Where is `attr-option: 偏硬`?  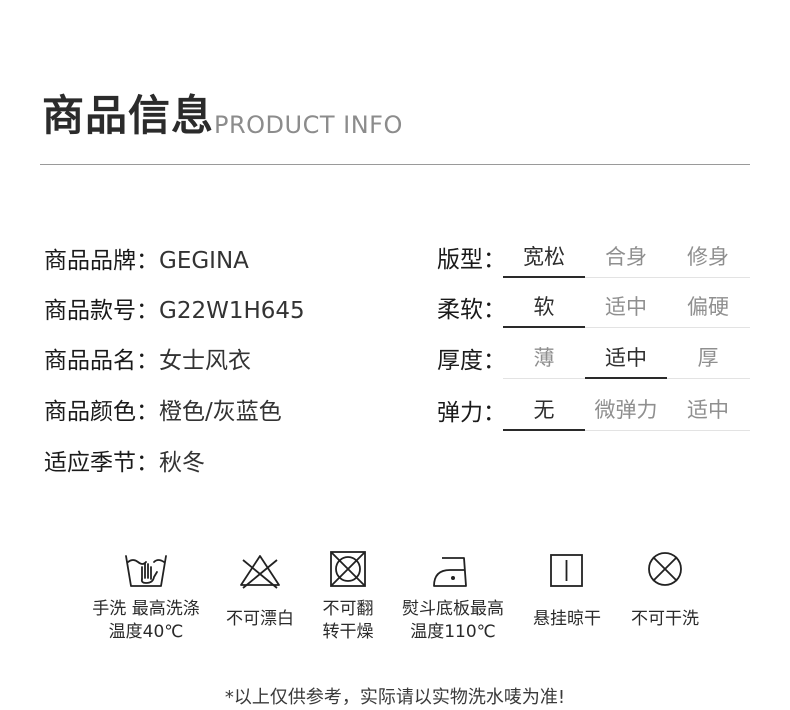
attr-option: 偏硬 is located at coordinates (708, 307).